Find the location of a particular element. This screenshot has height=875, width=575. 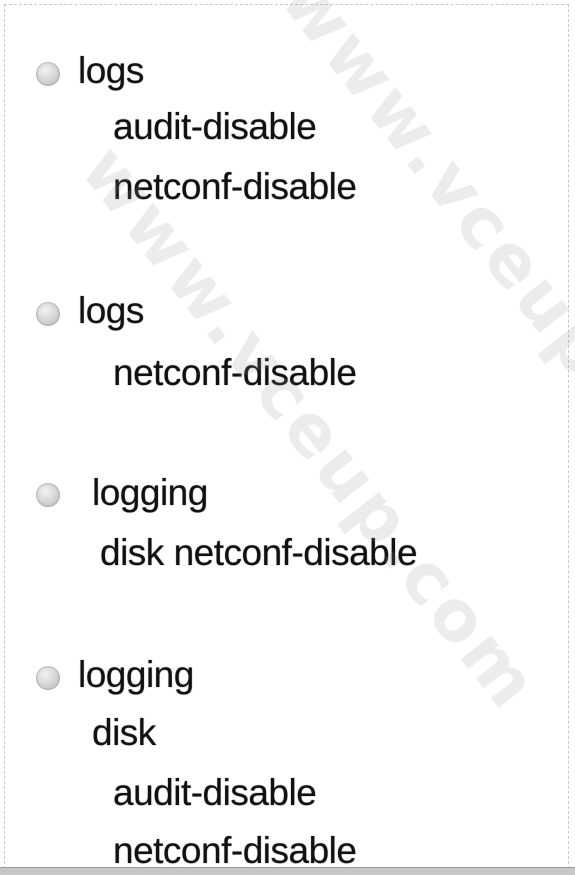

option-4-line-1: logging is located at coordinates (136, 674).